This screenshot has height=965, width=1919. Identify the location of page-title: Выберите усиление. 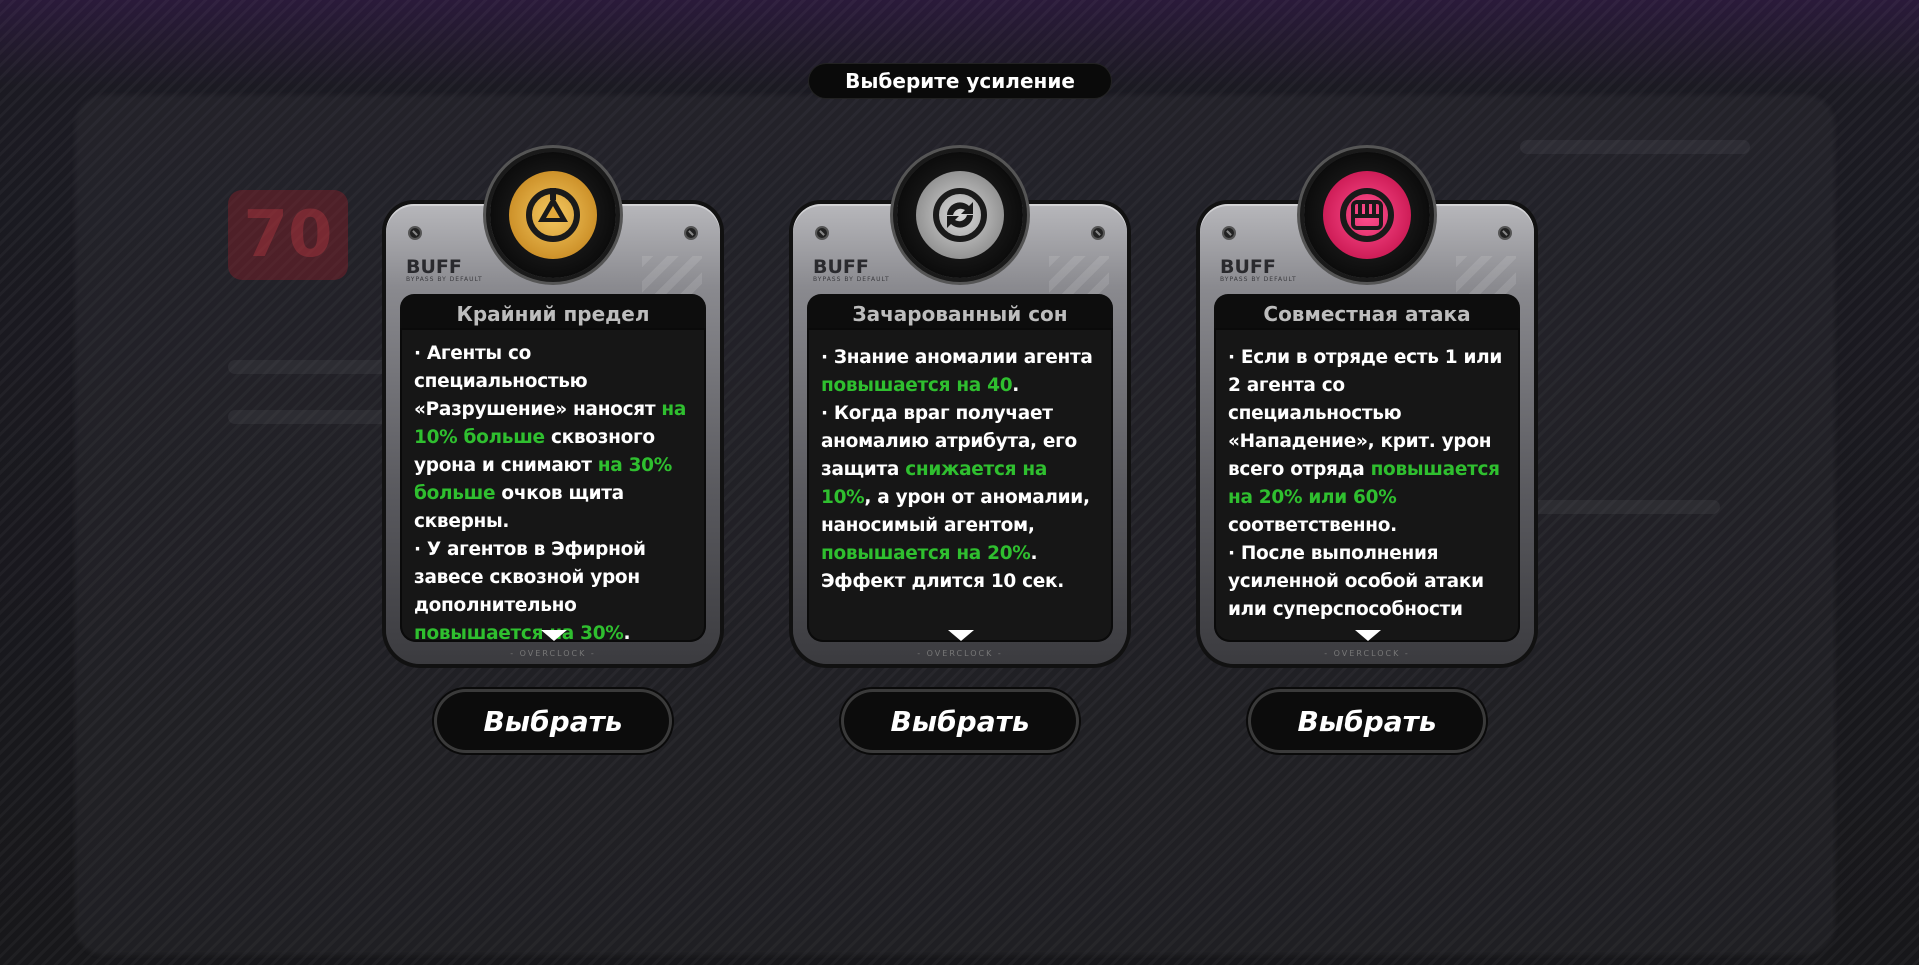
(960, 81).